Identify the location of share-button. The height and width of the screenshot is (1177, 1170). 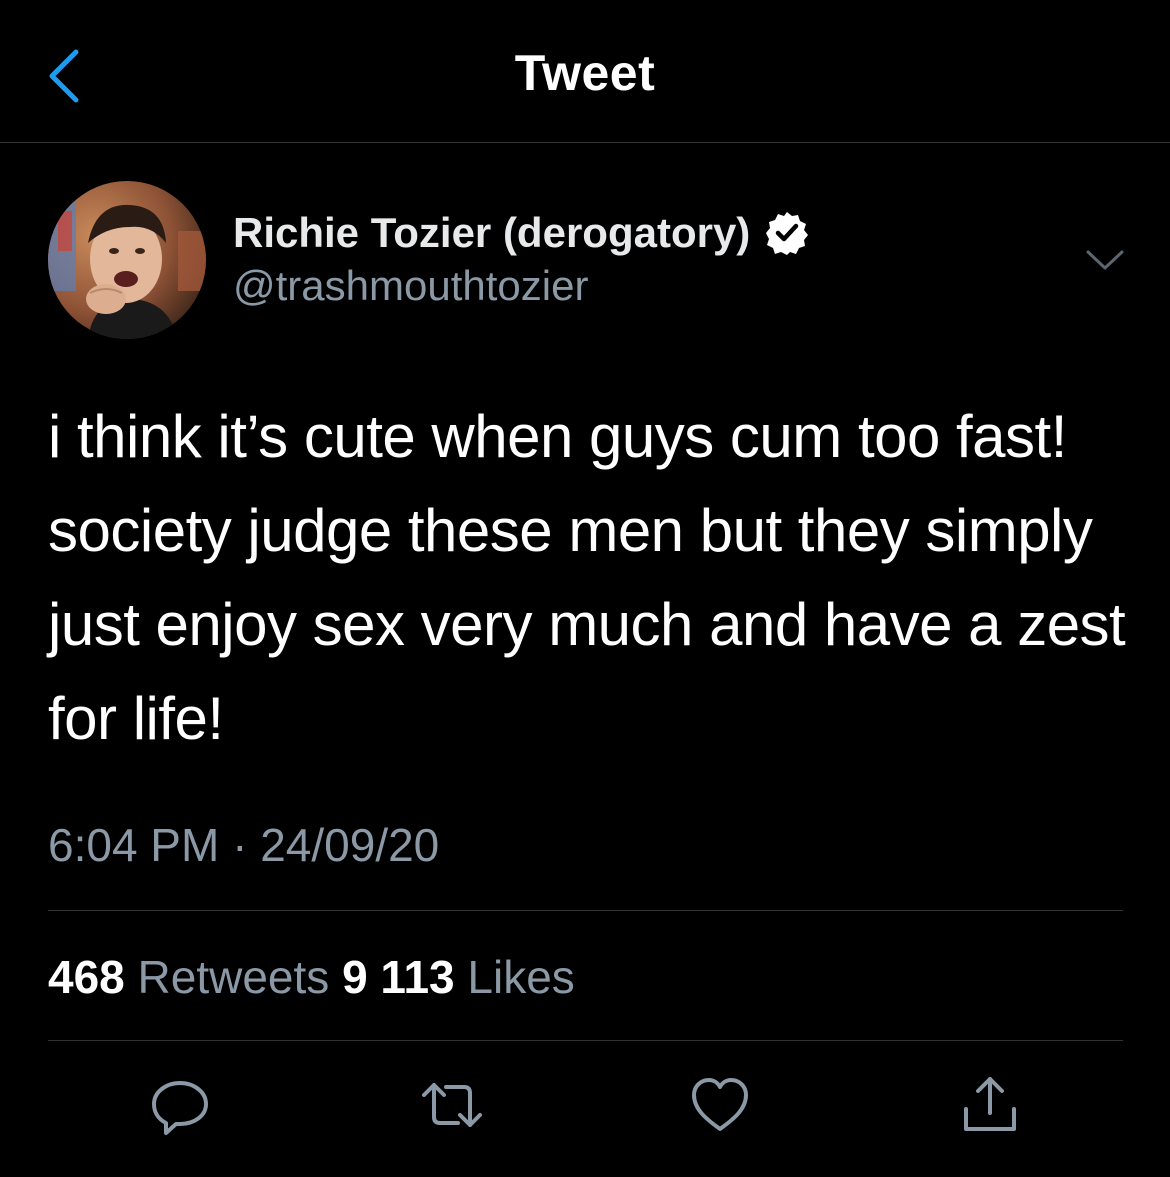
(990, 1105).